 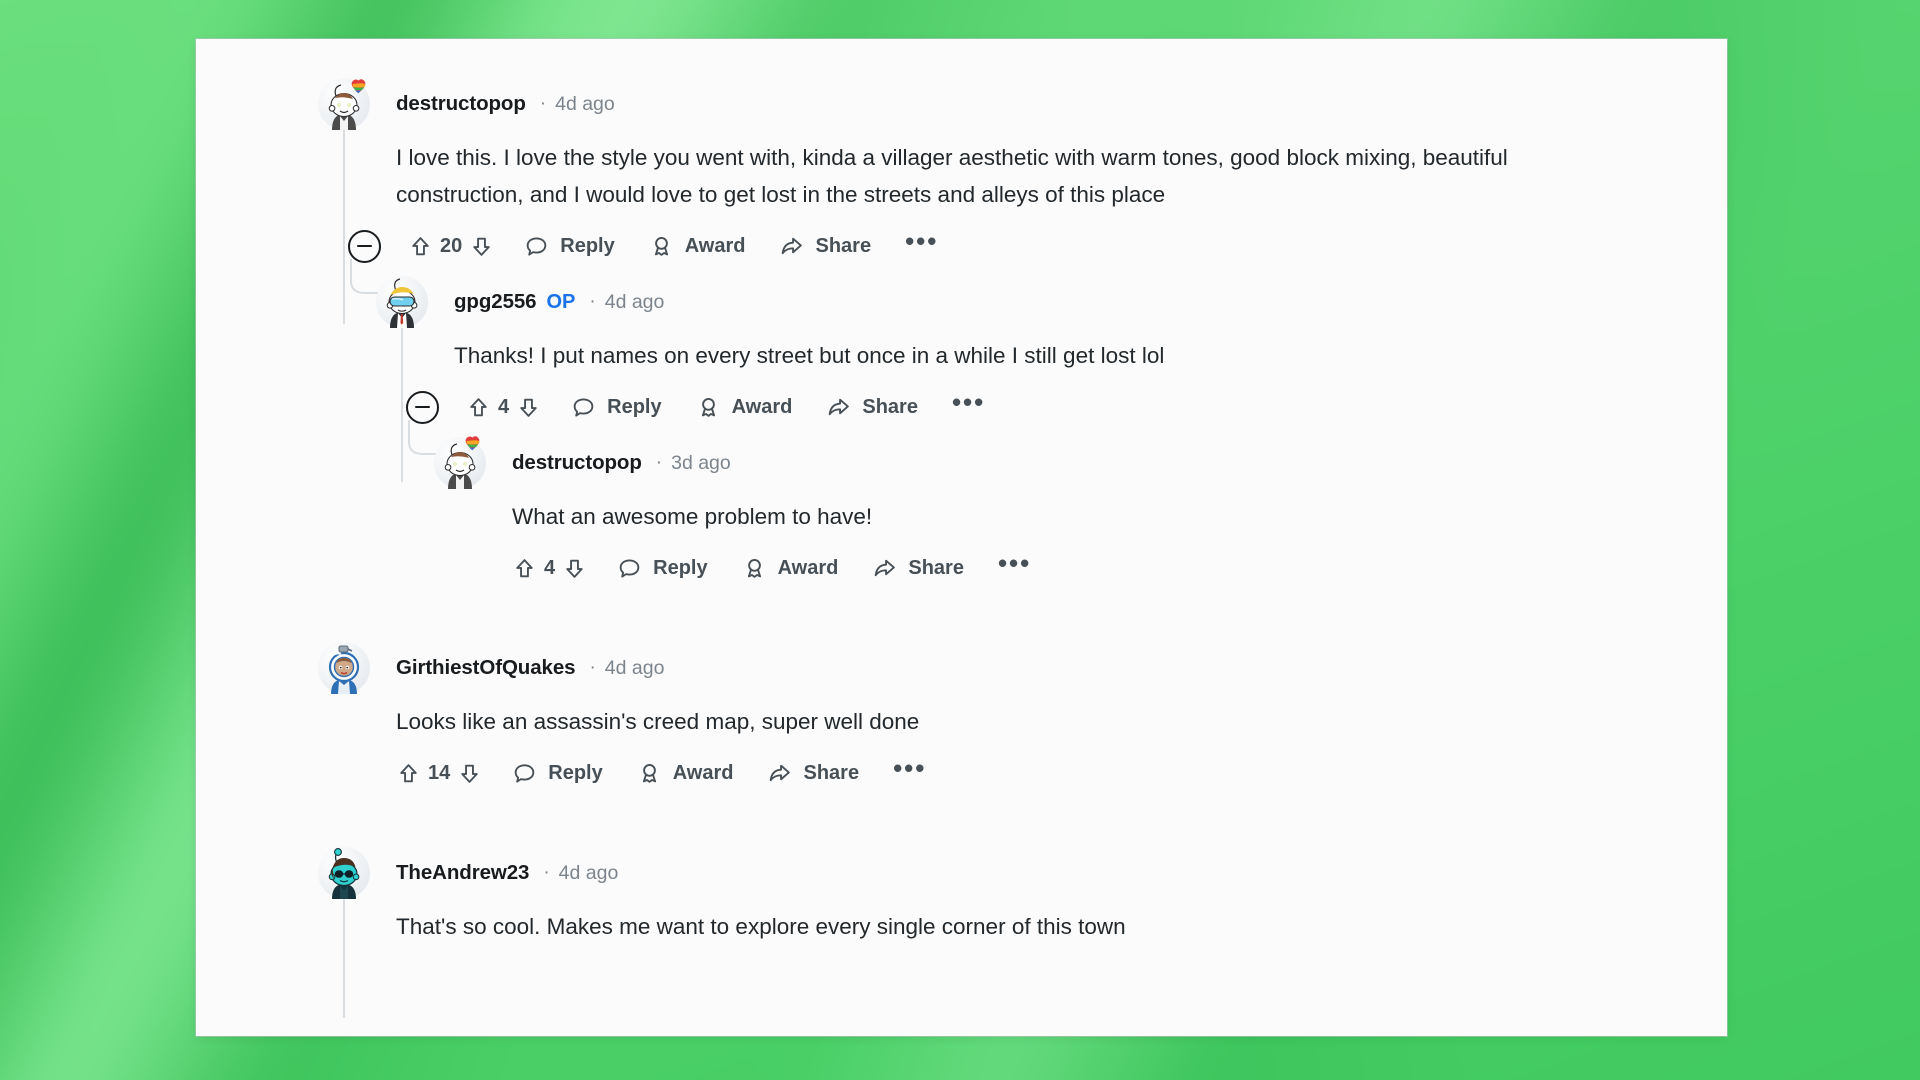 I want to click on vote-group: 14, so click(x=439, y=773).